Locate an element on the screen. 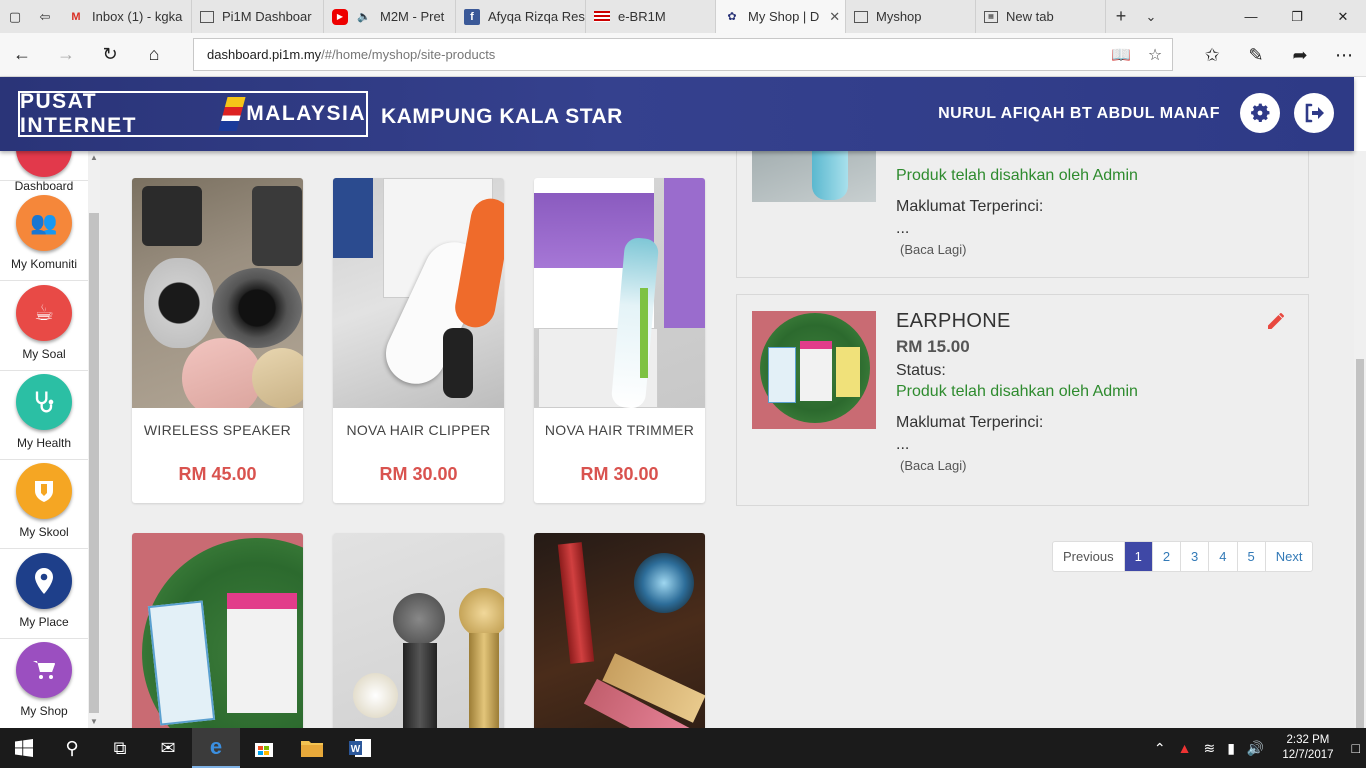 This screenshot has height=768, width=1366. windows-start-icon is located at coordinates (24, 748).